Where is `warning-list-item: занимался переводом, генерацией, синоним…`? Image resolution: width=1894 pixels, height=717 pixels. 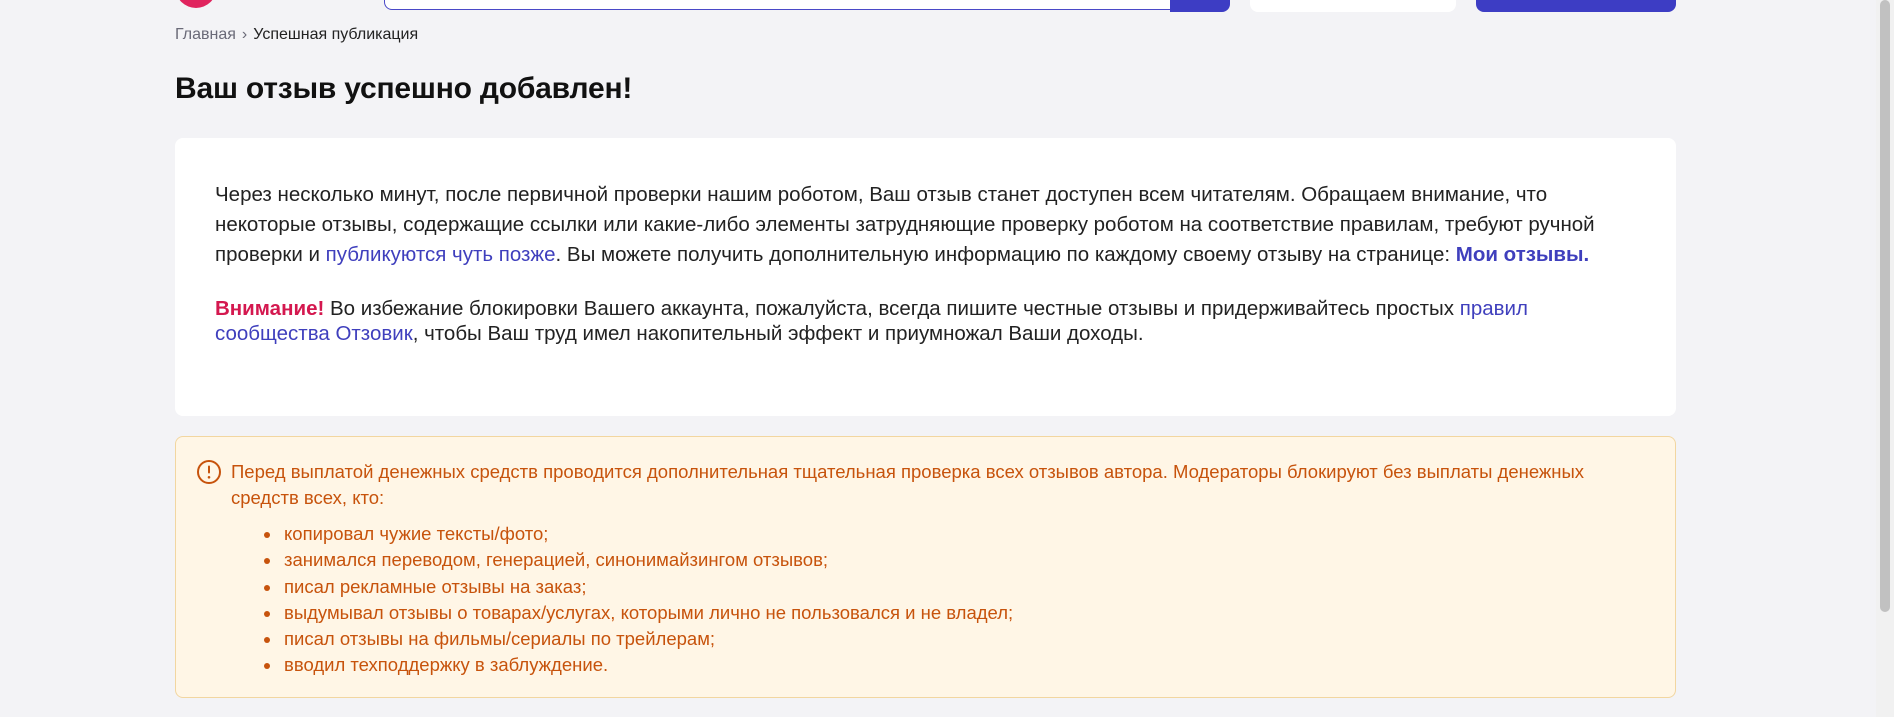 warning-list-item: занимался переводом, генерацией, синоним… is located at coordinates (647, 560).